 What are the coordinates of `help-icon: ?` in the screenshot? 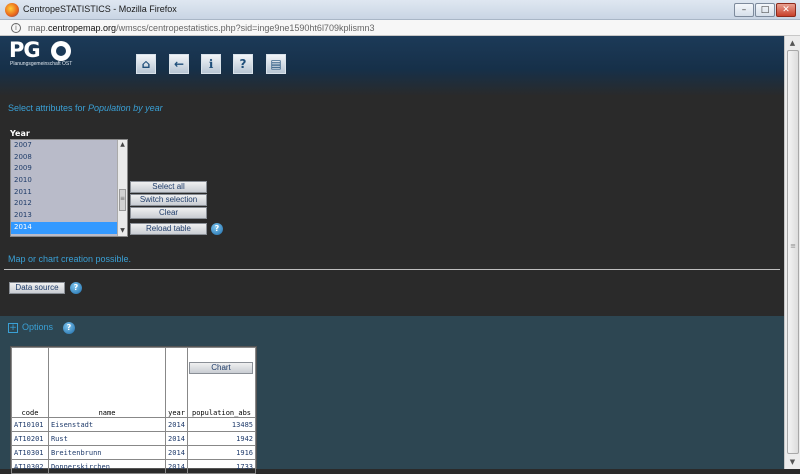 It's located at (243, 64).